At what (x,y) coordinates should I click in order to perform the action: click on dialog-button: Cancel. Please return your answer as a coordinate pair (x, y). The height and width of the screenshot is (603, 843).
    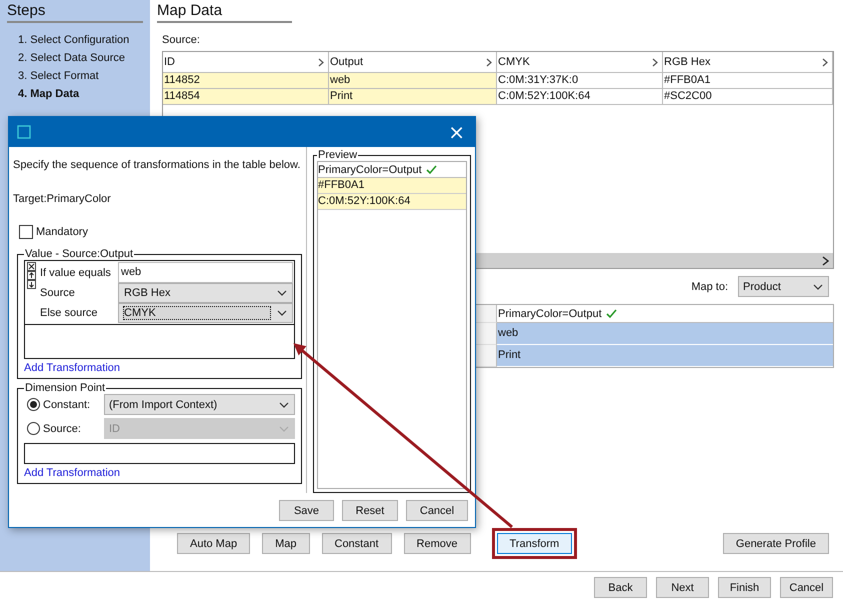
    Looking at the image, I should click on (437, 510).